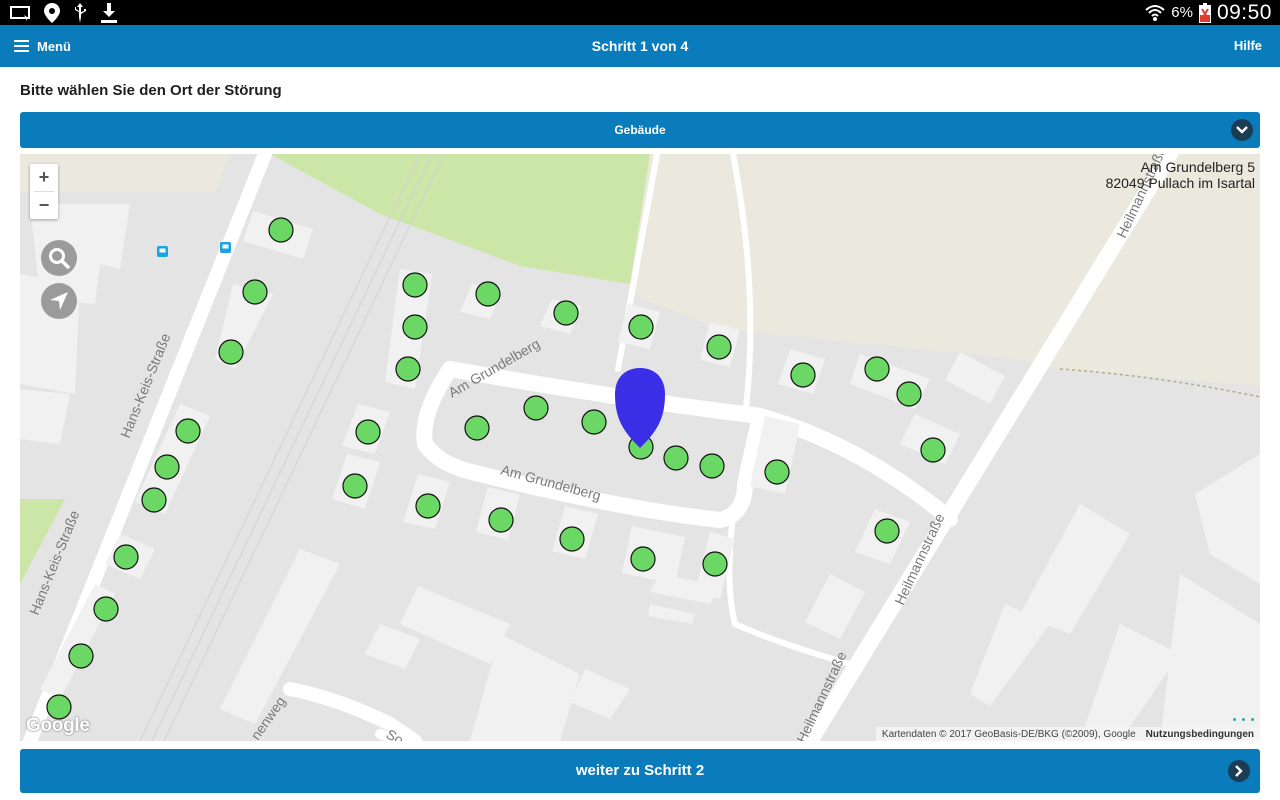 This screenshot has width=1280, height=800. Describe the element at coordinates (44, 177) in the screenshot. I see `zoom-in-button: +` at that location.